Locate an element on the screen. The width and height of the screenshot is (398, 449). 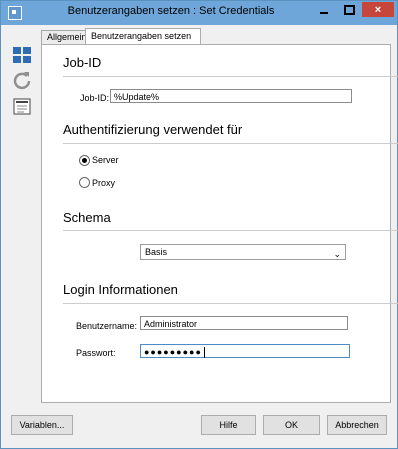
schema-select: Basis ⌄ is located at coordinates (243, 252).